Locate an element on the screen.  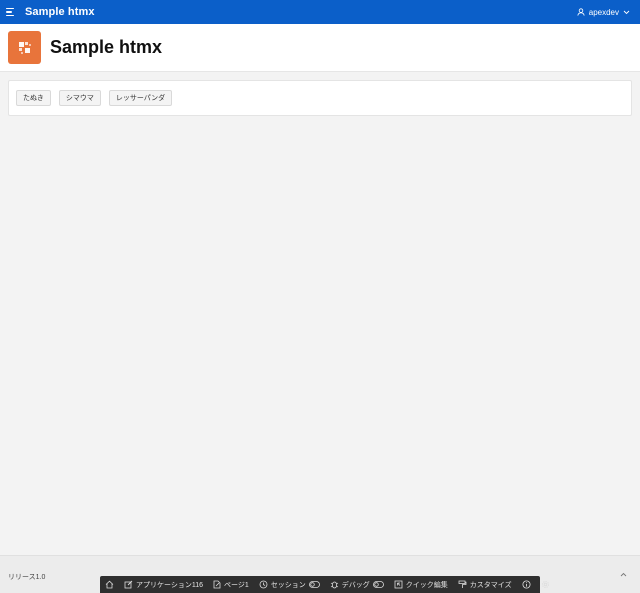
dev-application-button: アプリケーション116 is located at coordinates (163, 584).